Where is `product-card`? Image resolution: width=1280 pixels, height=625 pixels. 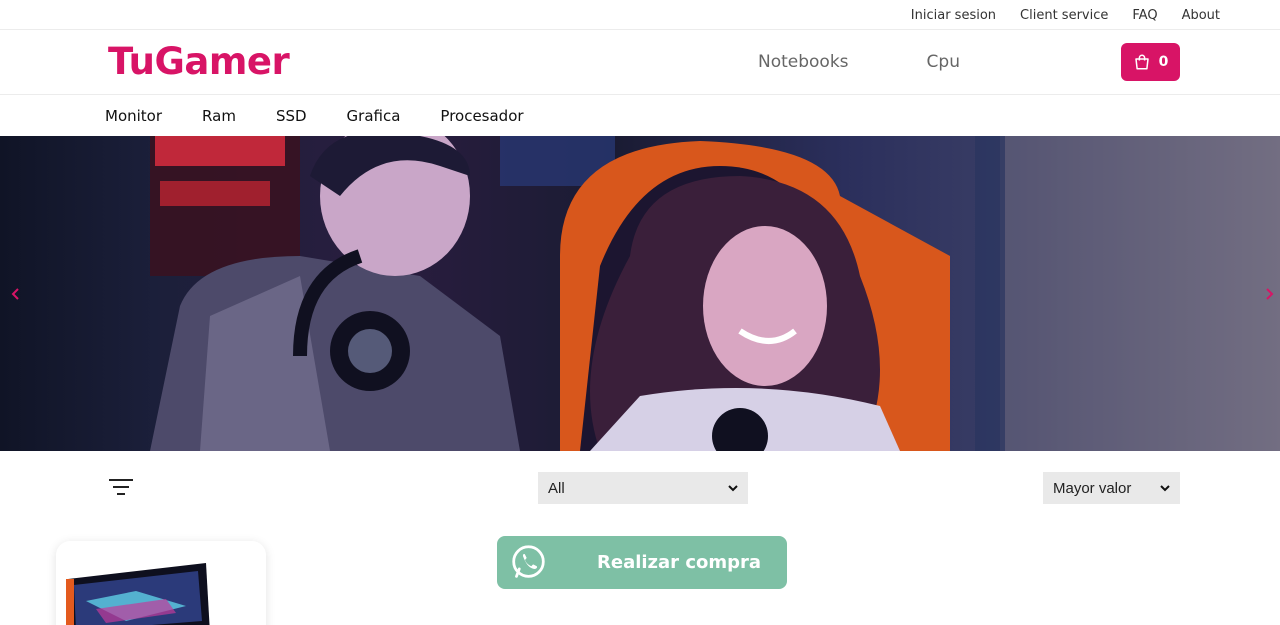
product-card is located at coordinates (161, 583).